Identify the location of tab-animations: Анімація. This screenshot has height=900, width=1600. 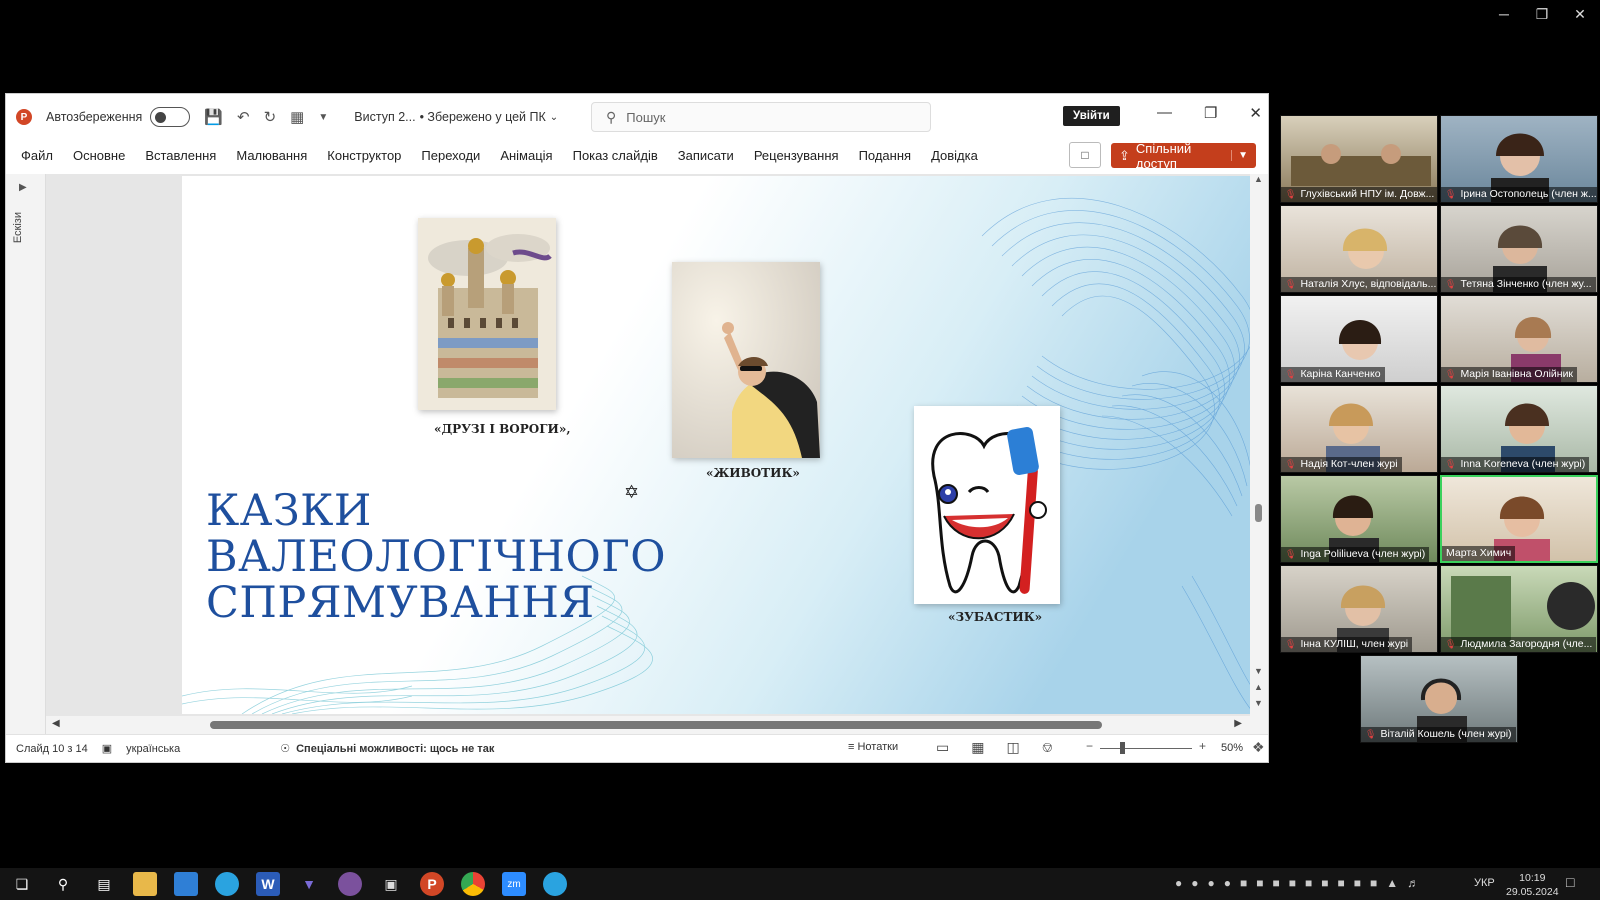
(526, 155).